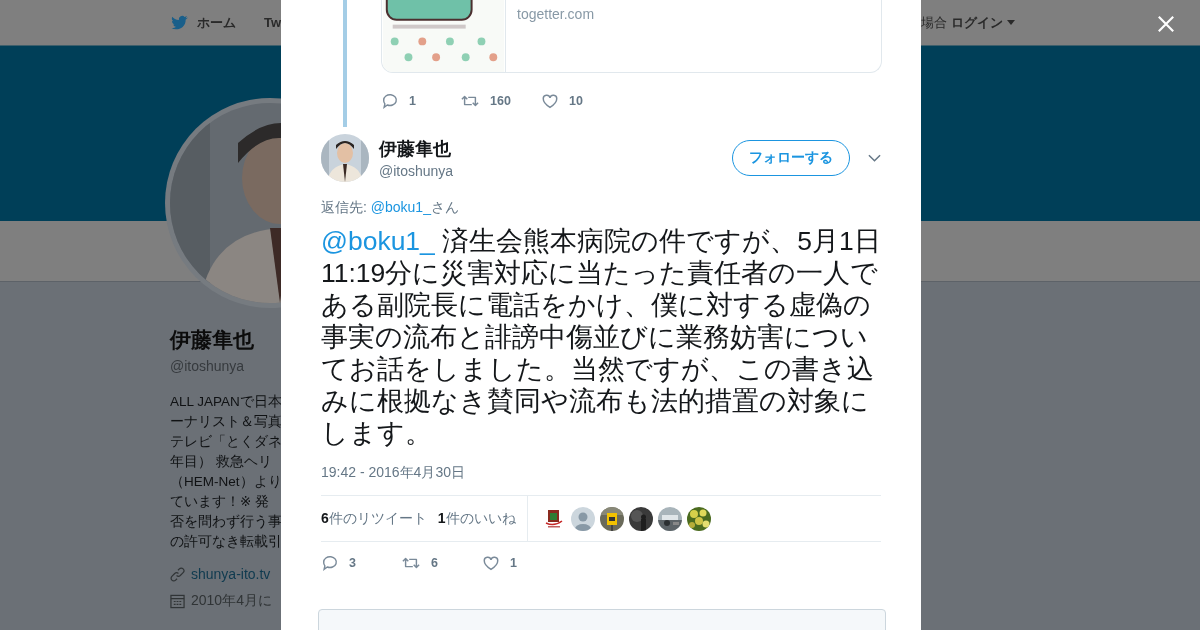 This screenshot has width=1200, height=630. What do you see at coordinates (180, 22) in the screenshot?
I see `bird-logo-icon` at bounding box center [180, 22].